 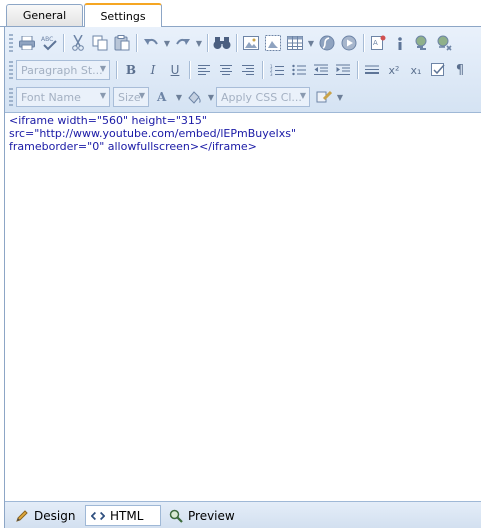 I want to click on align-left-icon, so click(x=204, y=70).